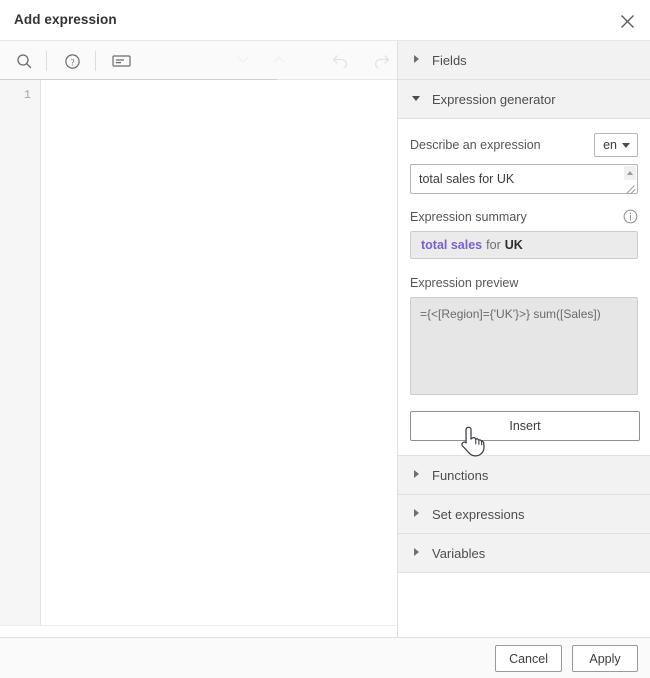  Describe the element at coordinates (325, 657) in the screenshot. I see `dialog-footer: Cancel Apply` at that location.